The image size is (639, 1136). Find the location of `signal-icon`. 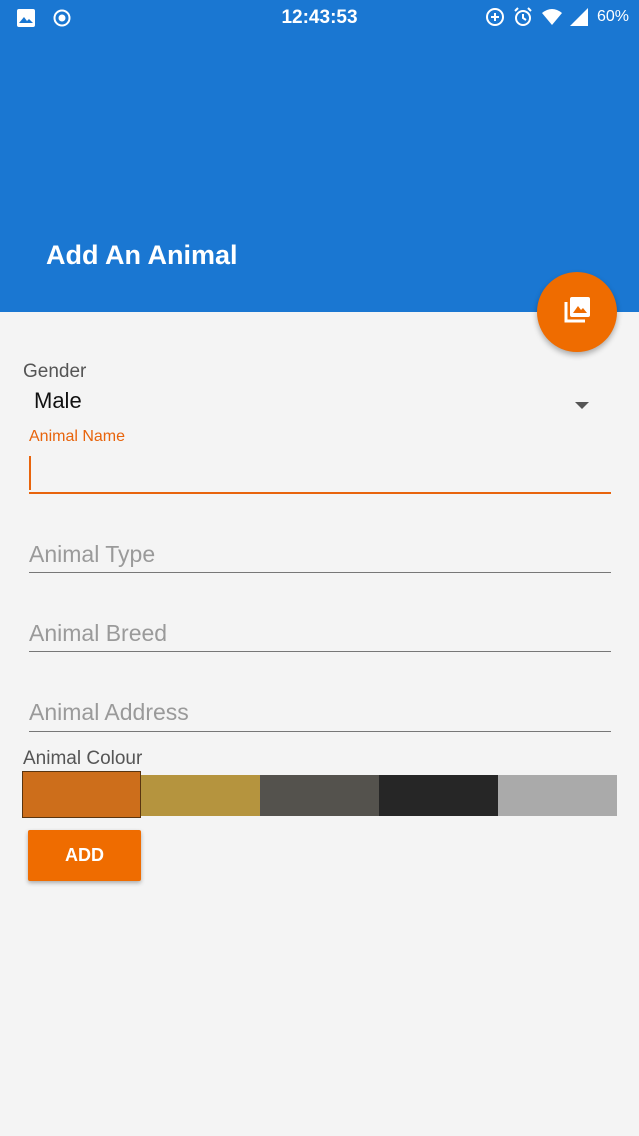

signal-icon is located at coordinates (579, 17).